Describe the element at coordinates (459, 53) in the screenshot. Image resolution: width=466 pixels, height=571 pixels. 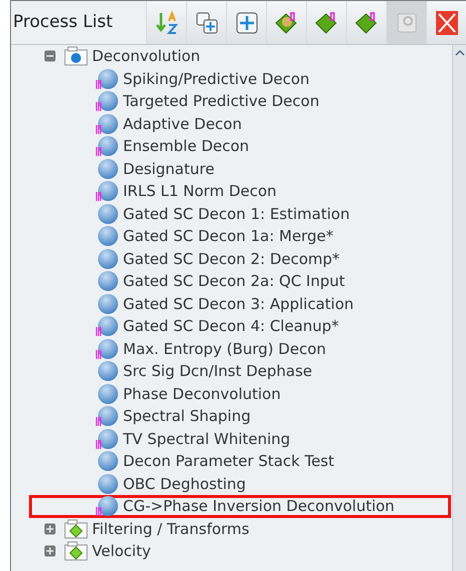
I see `scroll-up-icon` at that location.